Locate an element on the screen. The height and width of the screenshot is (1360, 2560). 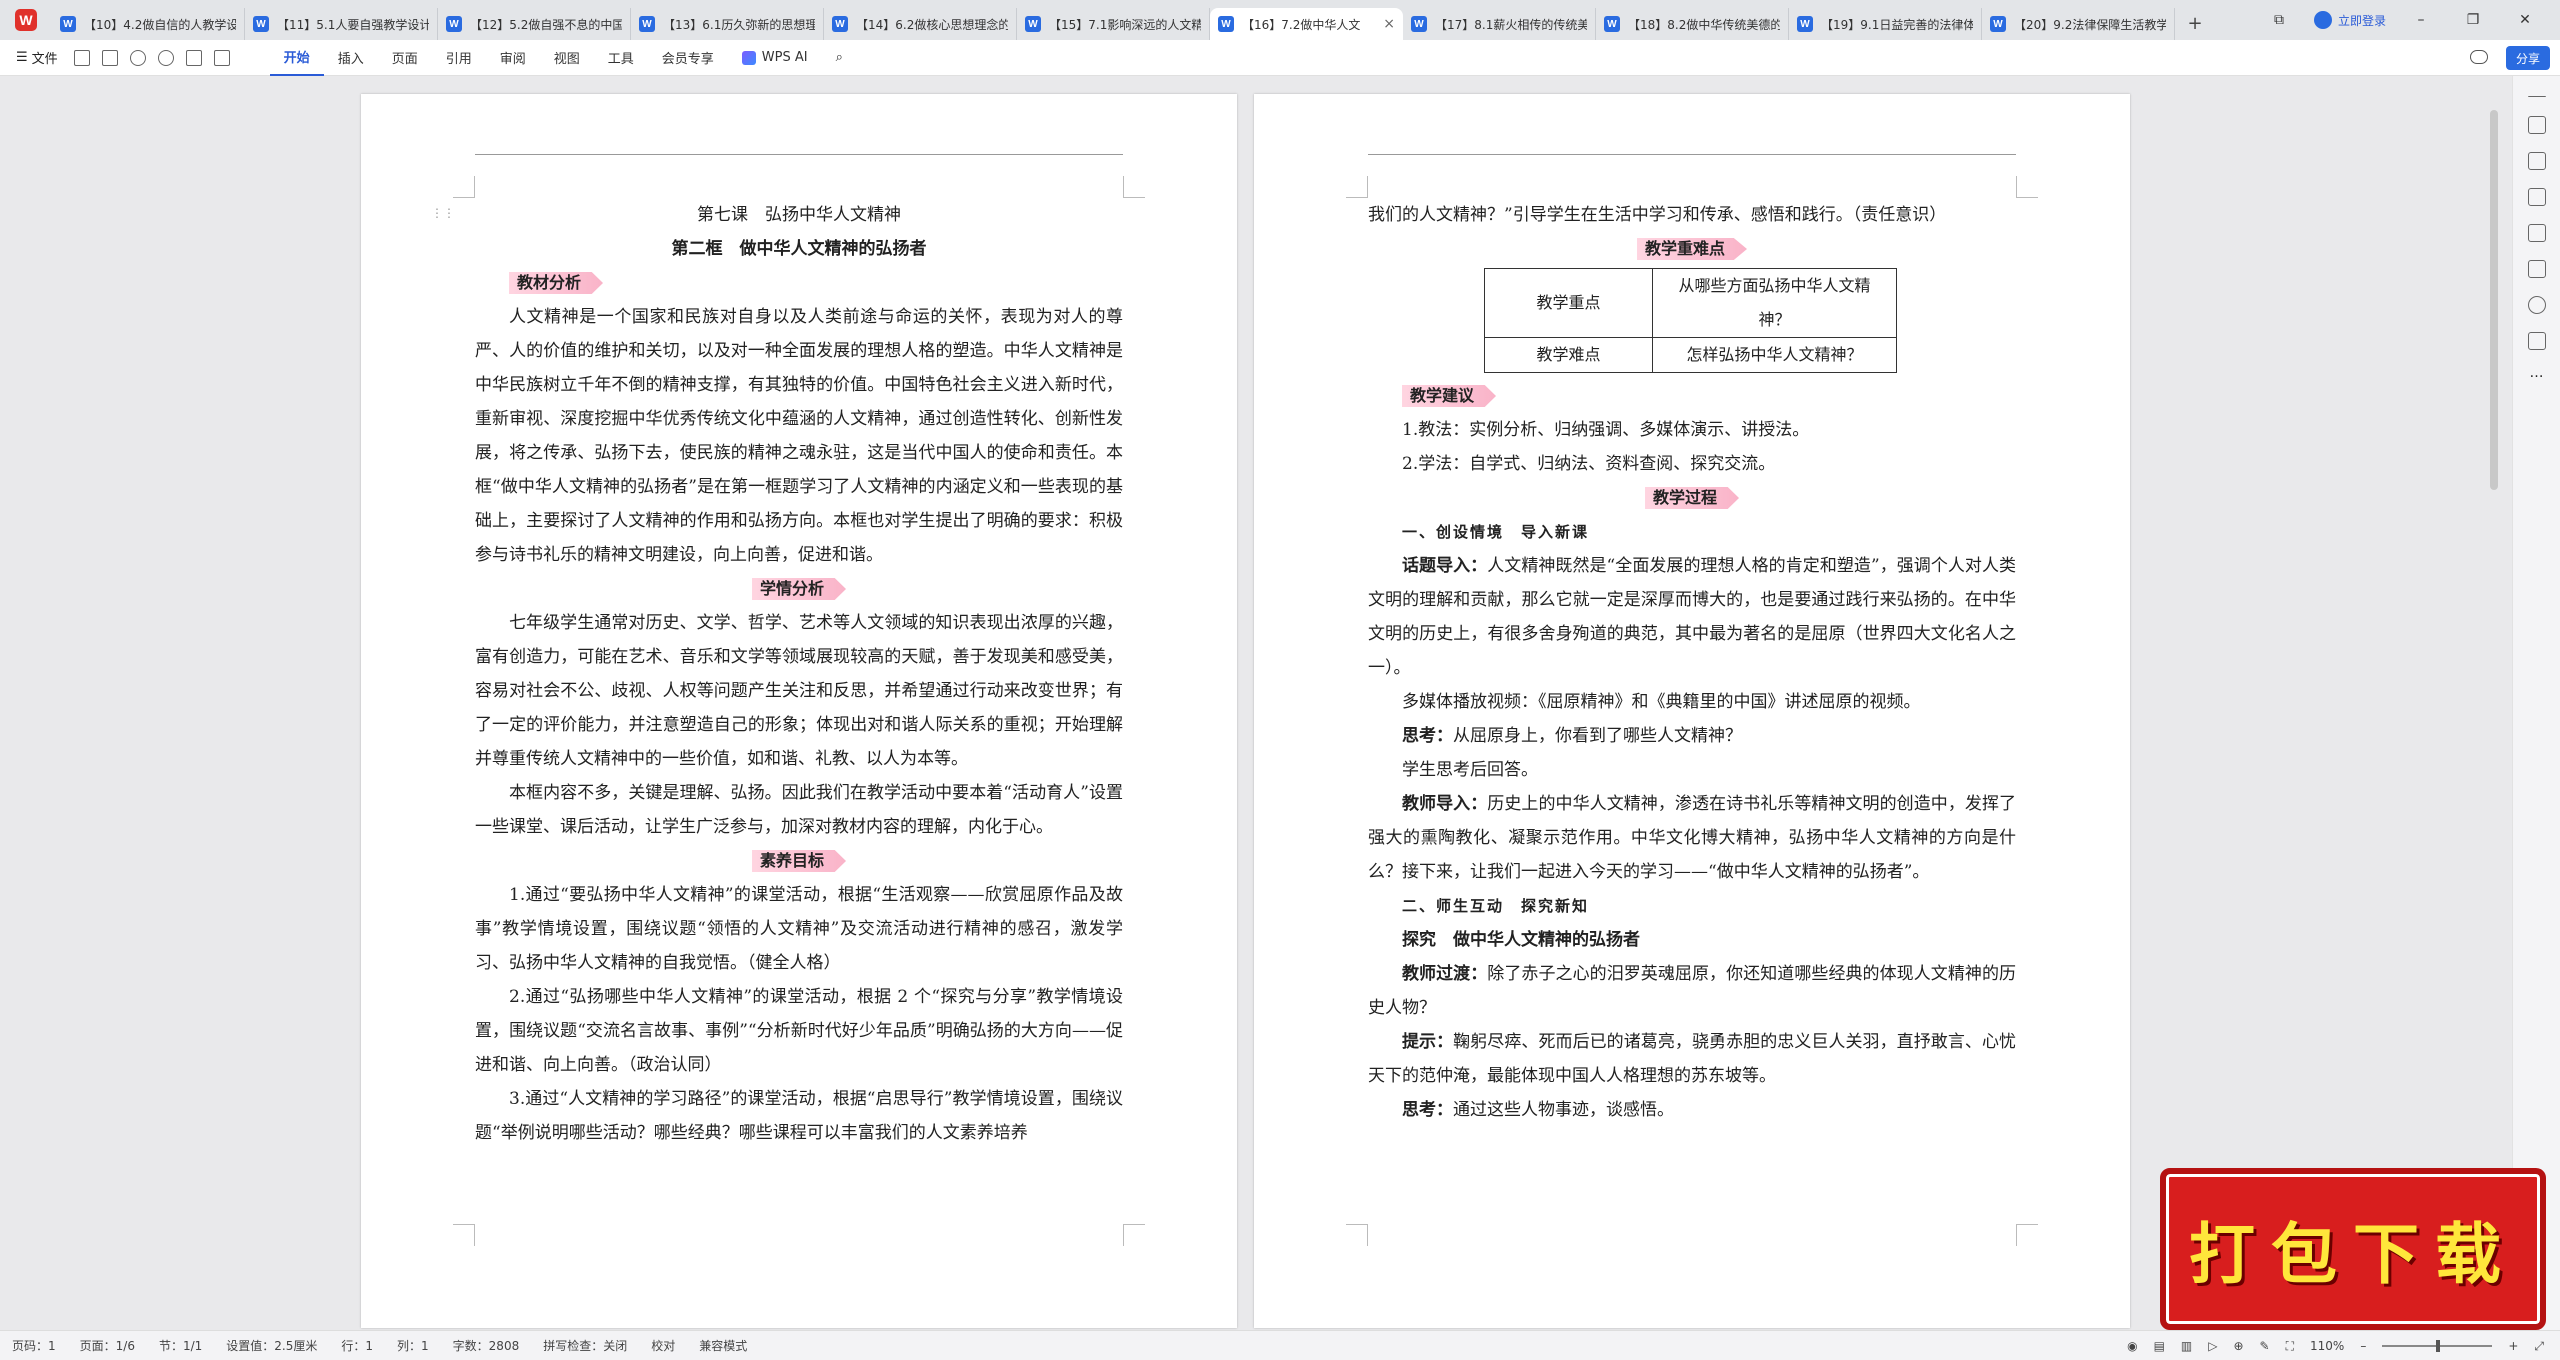
login-button: 立即登录 is located at coordinates (2349, 20).